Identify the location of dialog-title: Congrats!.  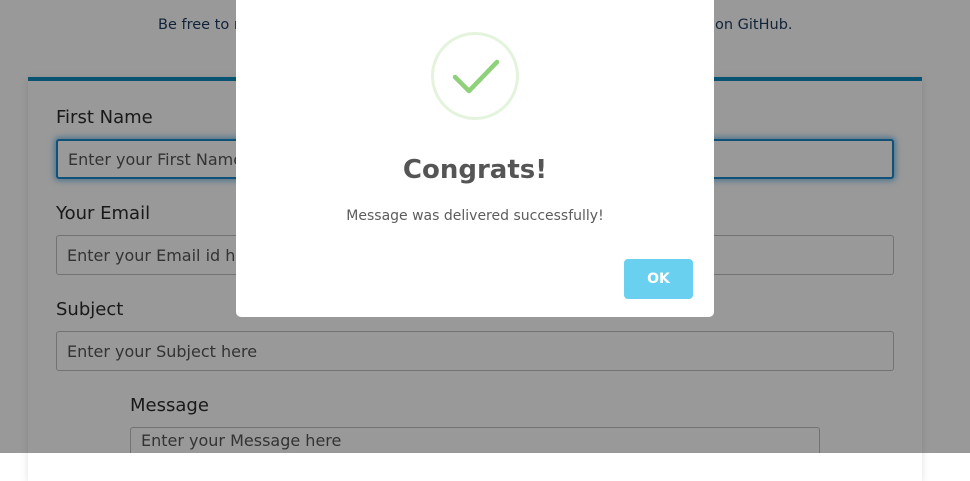
(475, 170).